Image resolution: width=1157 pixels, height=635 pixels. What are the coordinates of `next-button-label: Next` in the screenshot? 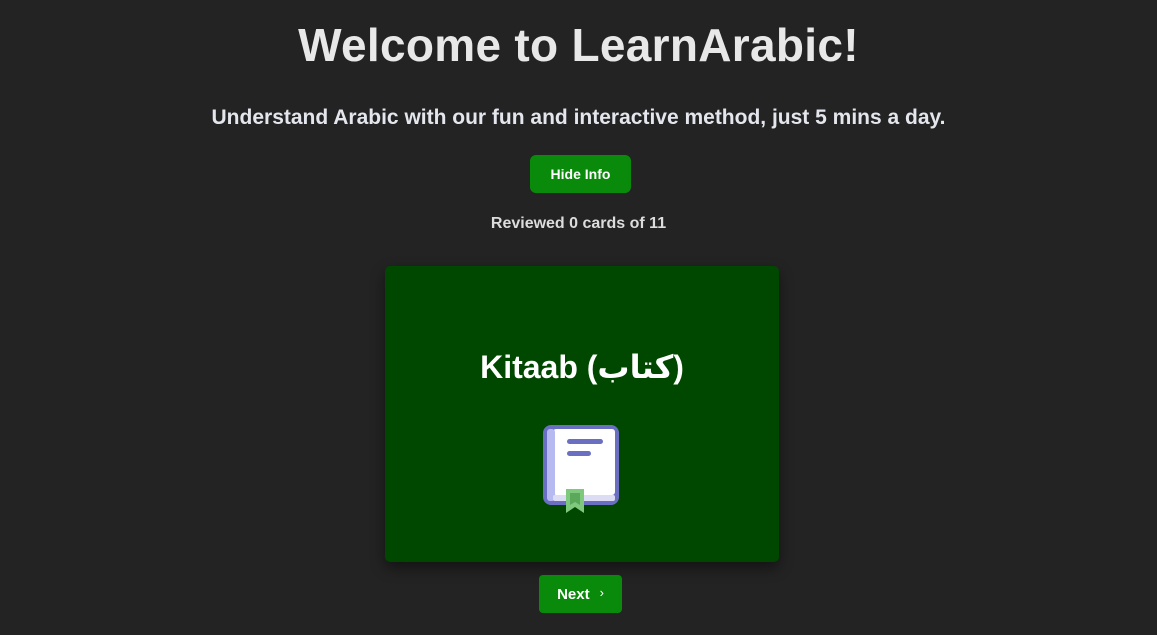 It's located at (573, 594).